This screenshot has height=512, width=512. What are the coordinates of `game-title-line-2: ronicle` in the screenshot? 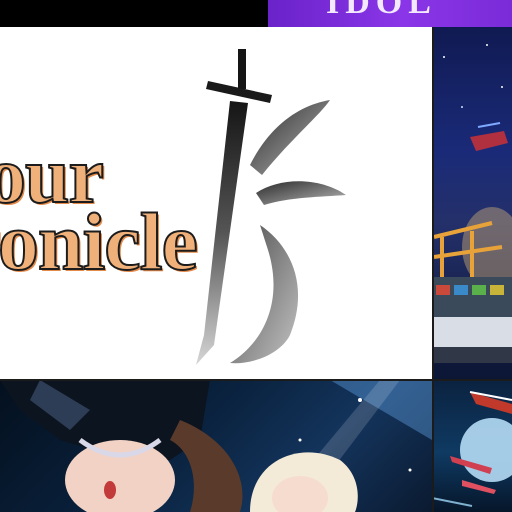 It's located at (99, 241).